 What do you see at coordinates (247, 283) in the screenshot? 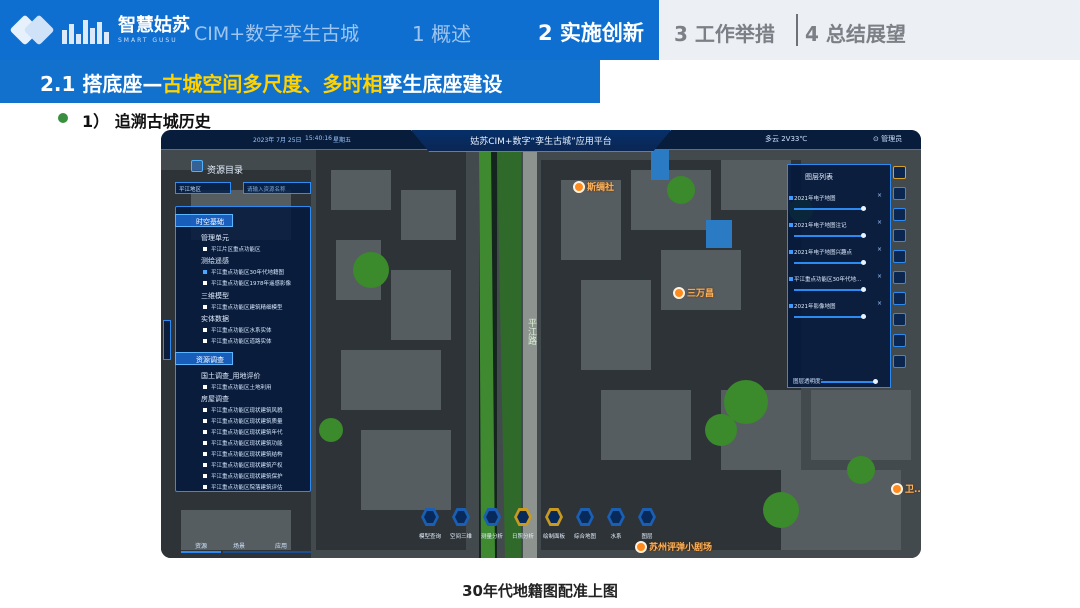
I see `tree-leaf: 平江重点功能区1978年遥感影像` at bounding box center [247, 283].